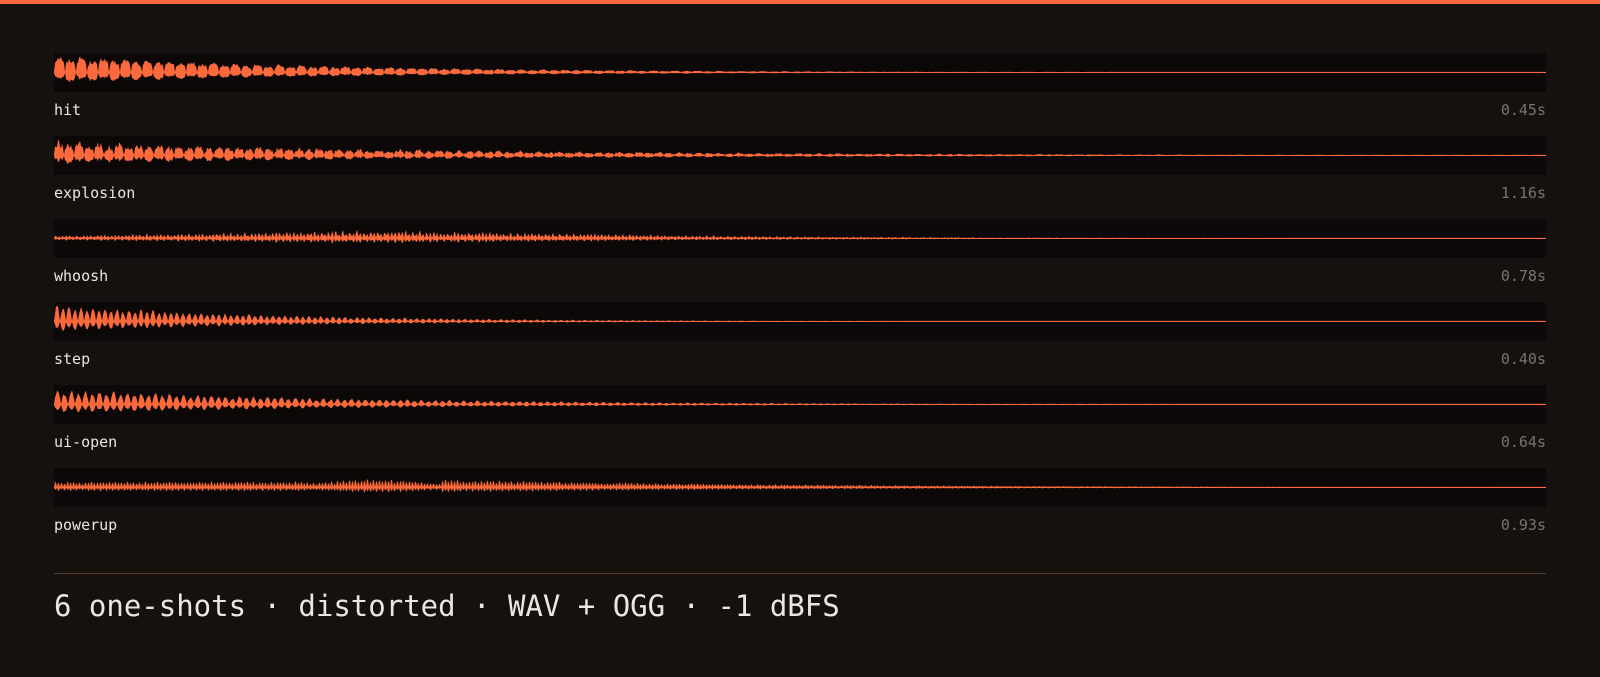  Describe the element at coordinates (800, 509) in the screenshot. I see `sound-row-powerup: powerup 0.93s` at that location.